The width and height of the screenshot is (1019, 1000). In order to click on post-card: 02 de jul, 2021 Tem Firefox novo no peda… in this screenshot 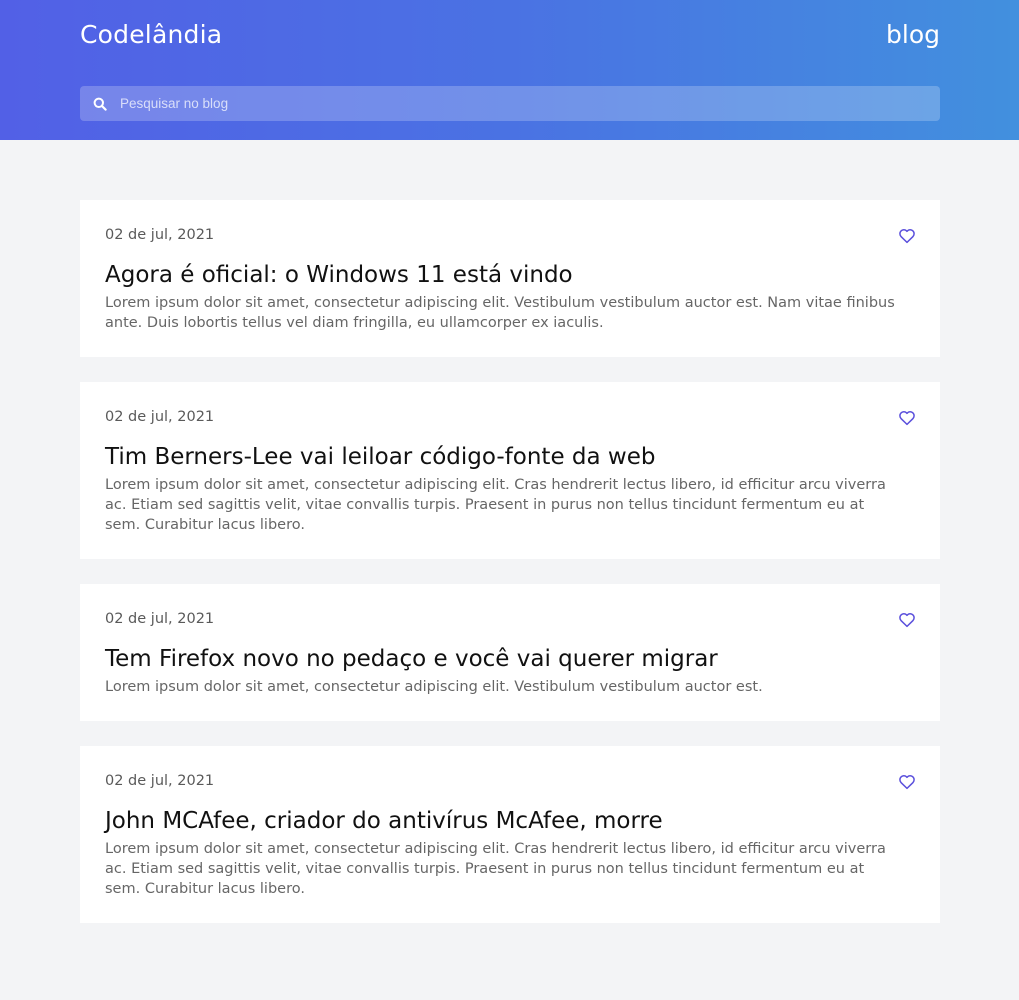, I will do `click(510, 652)`.